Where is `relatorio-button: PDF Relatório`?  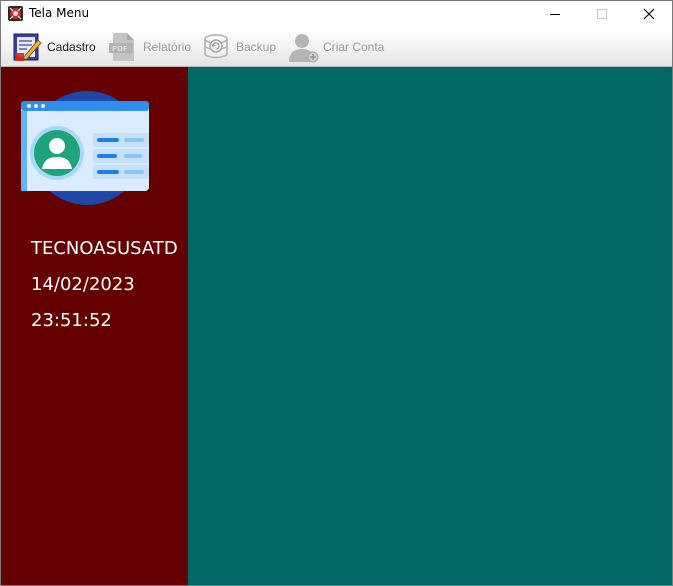
relatorio-button: PDF Relatório is located at coordinates (149, 47).